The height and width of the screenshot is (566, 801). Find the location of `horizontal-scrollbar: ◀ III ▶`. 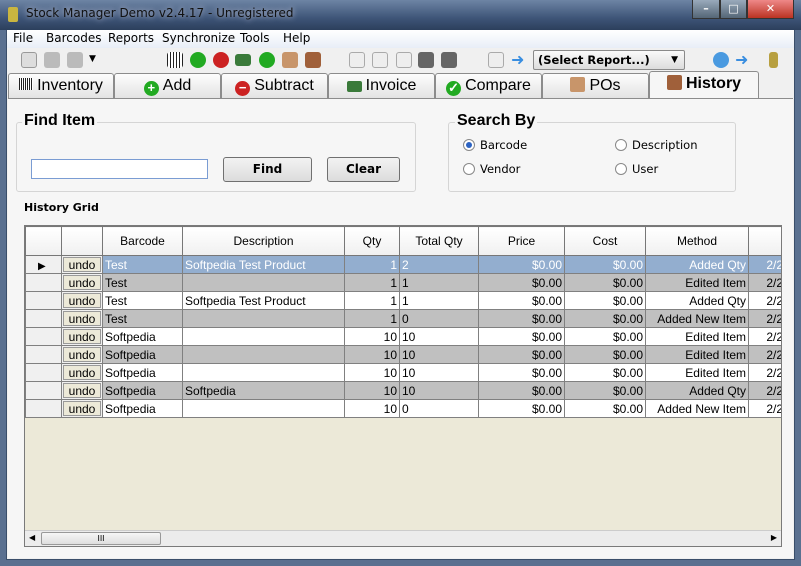

horizontal-scrollbar: ◀ III ▶ is located at coordinates (403, 538).